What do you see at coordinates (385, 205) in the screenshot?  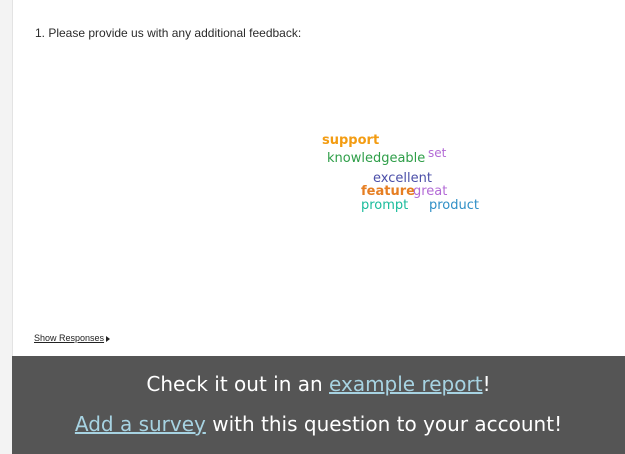 I see `word-cloud-word-prompt: prompt` at bounding box center [385, 205].